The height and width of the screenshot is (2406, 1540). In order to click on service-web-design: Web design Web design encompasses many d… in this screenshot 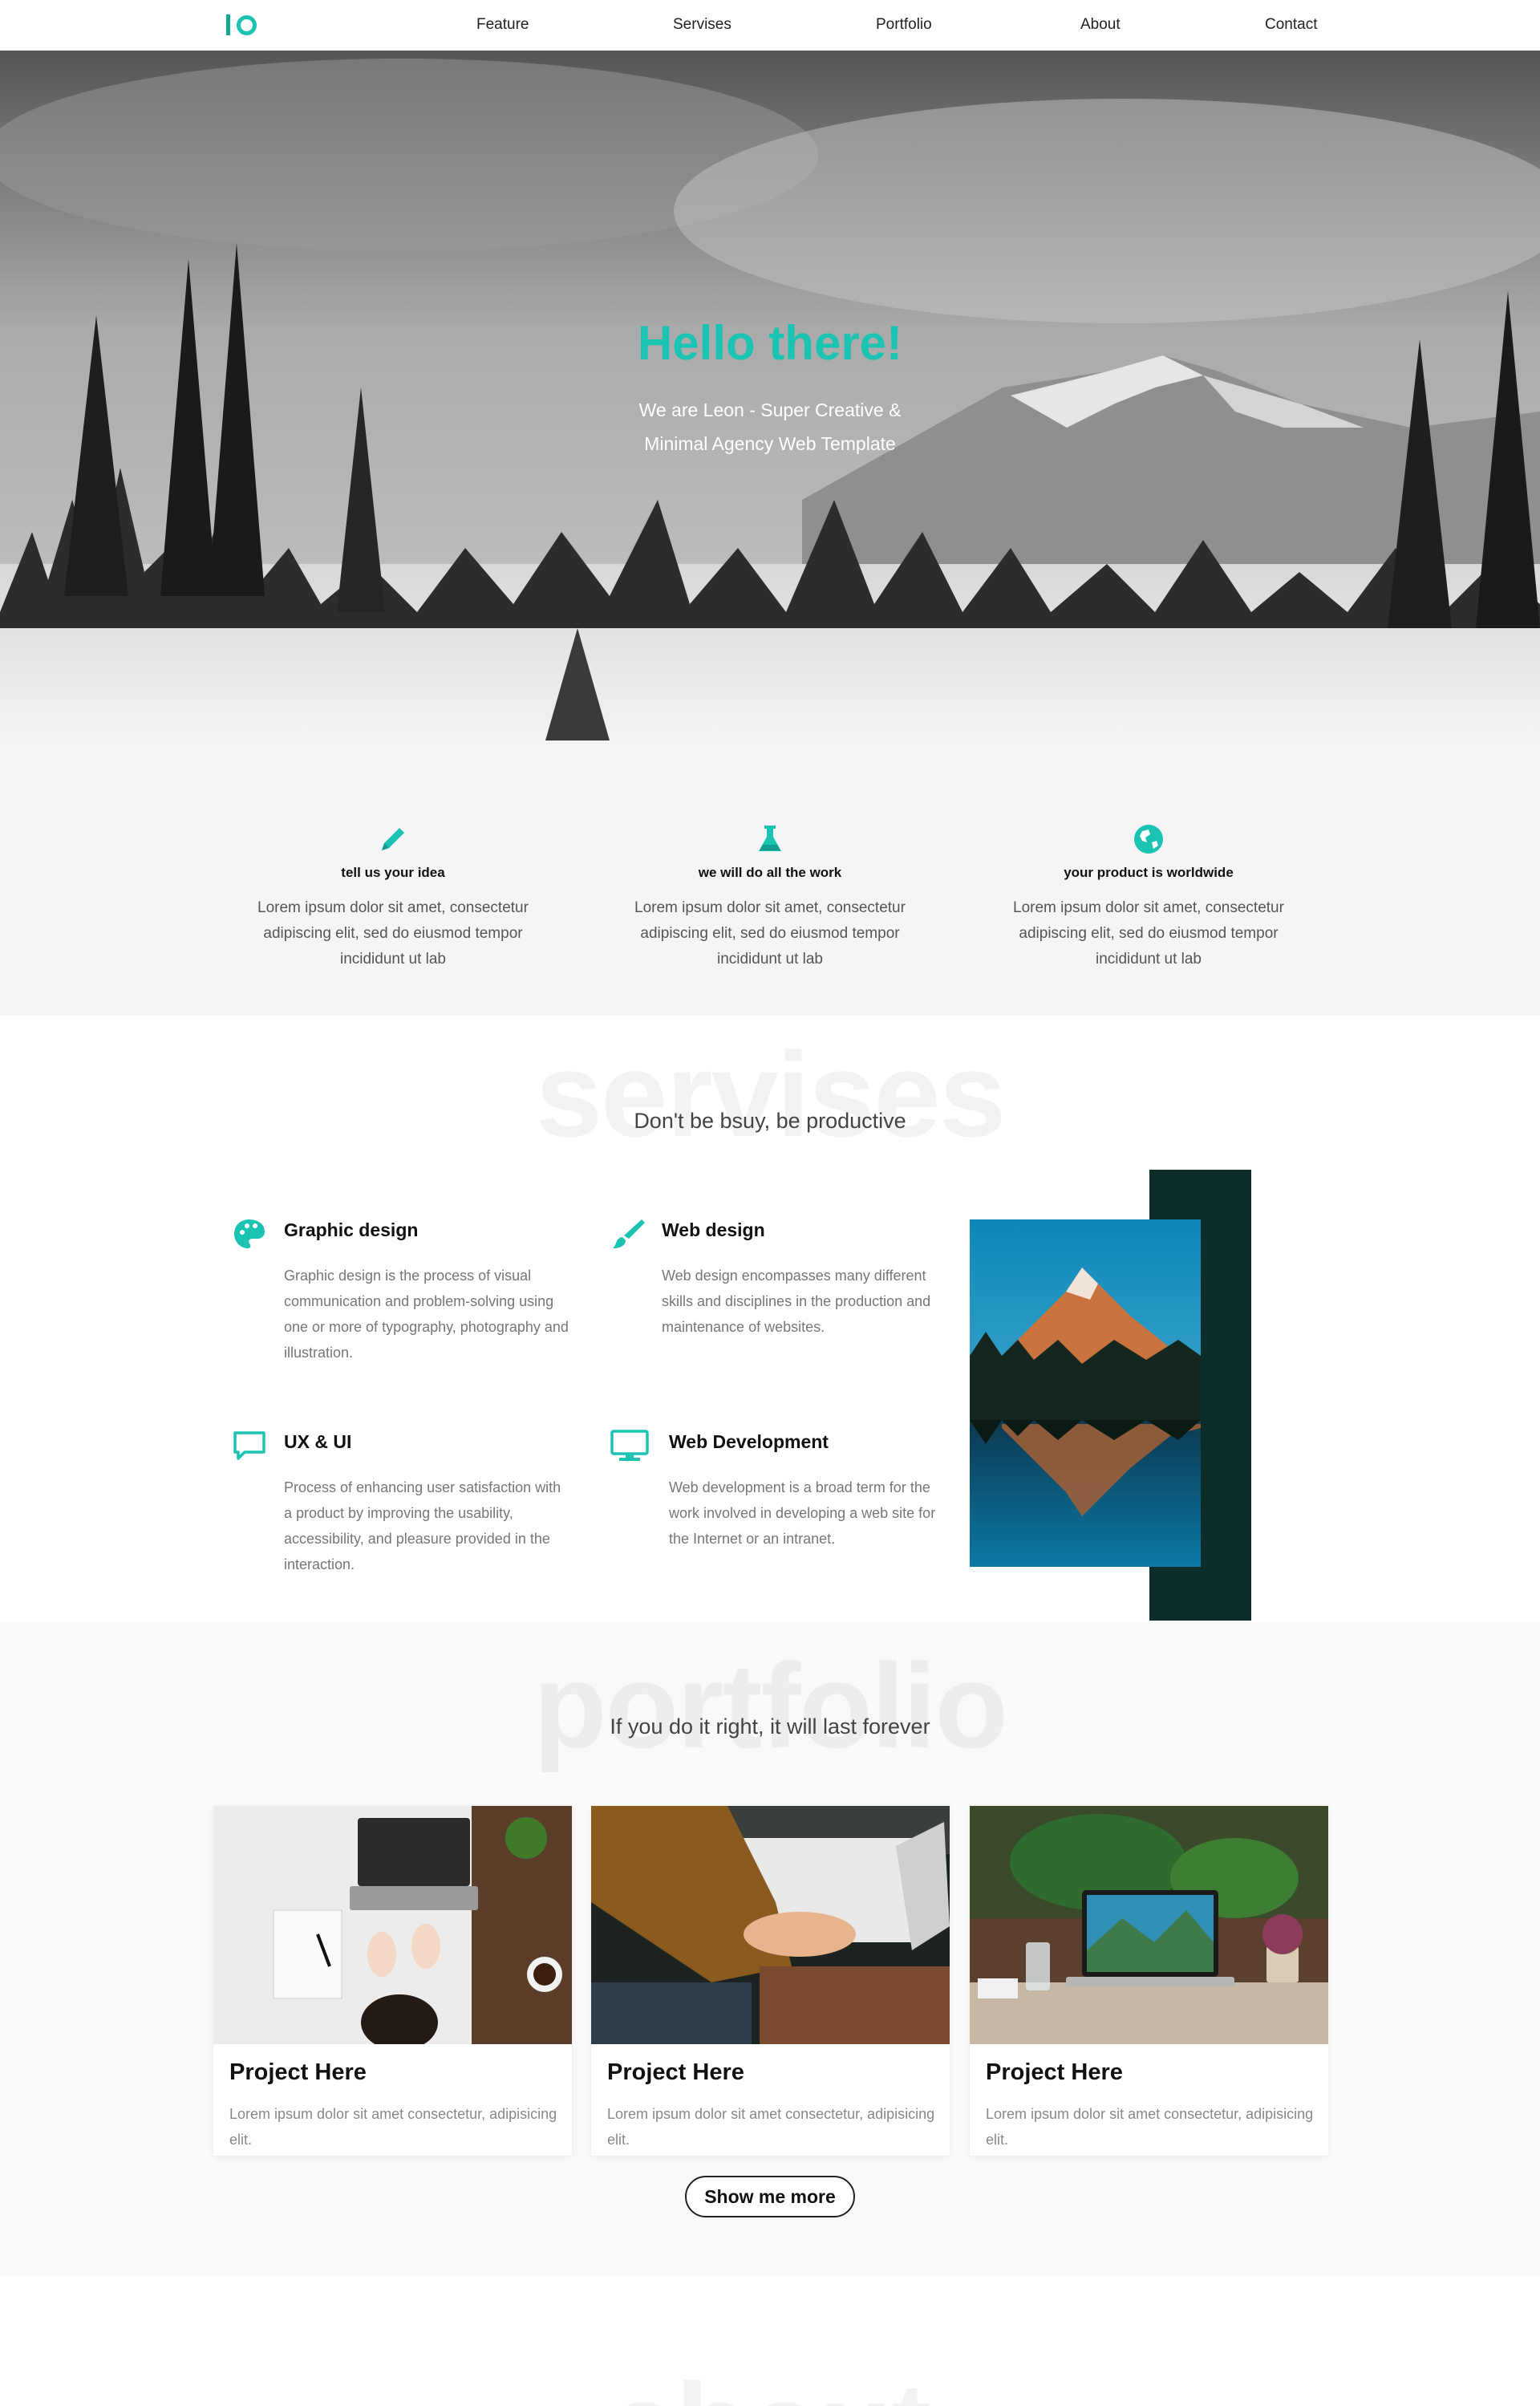, I will do `click(770, 1296)`.